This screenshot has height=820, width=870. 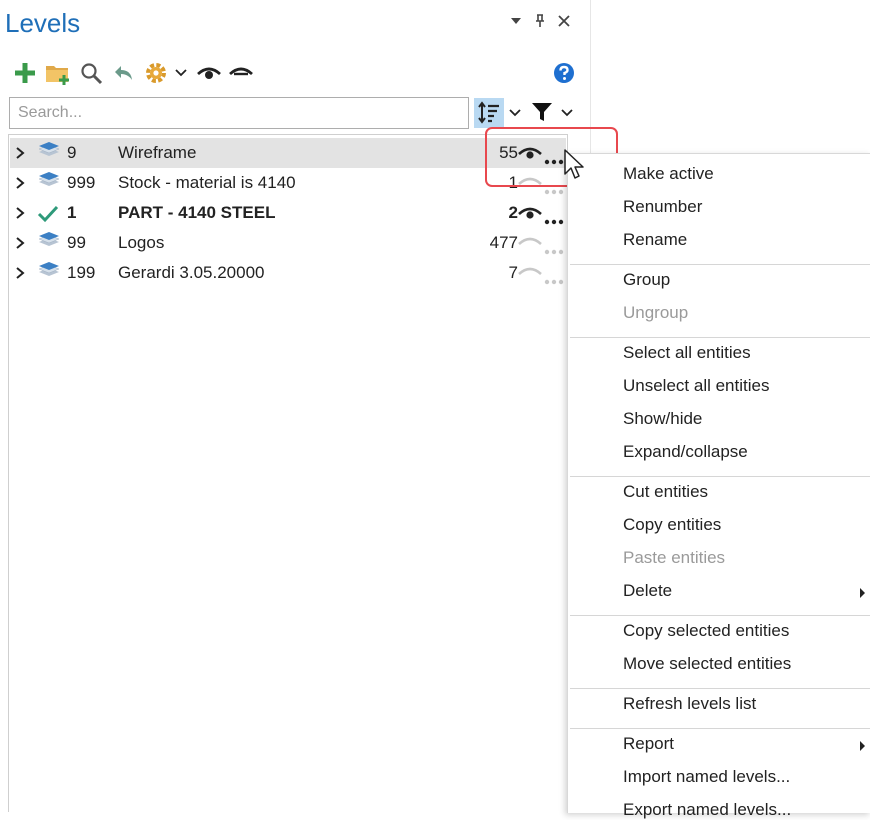 What do you see at coordinates (513, 212) in the screenshot?
I see `entity-count: 2` at bounding box center [513, 212].